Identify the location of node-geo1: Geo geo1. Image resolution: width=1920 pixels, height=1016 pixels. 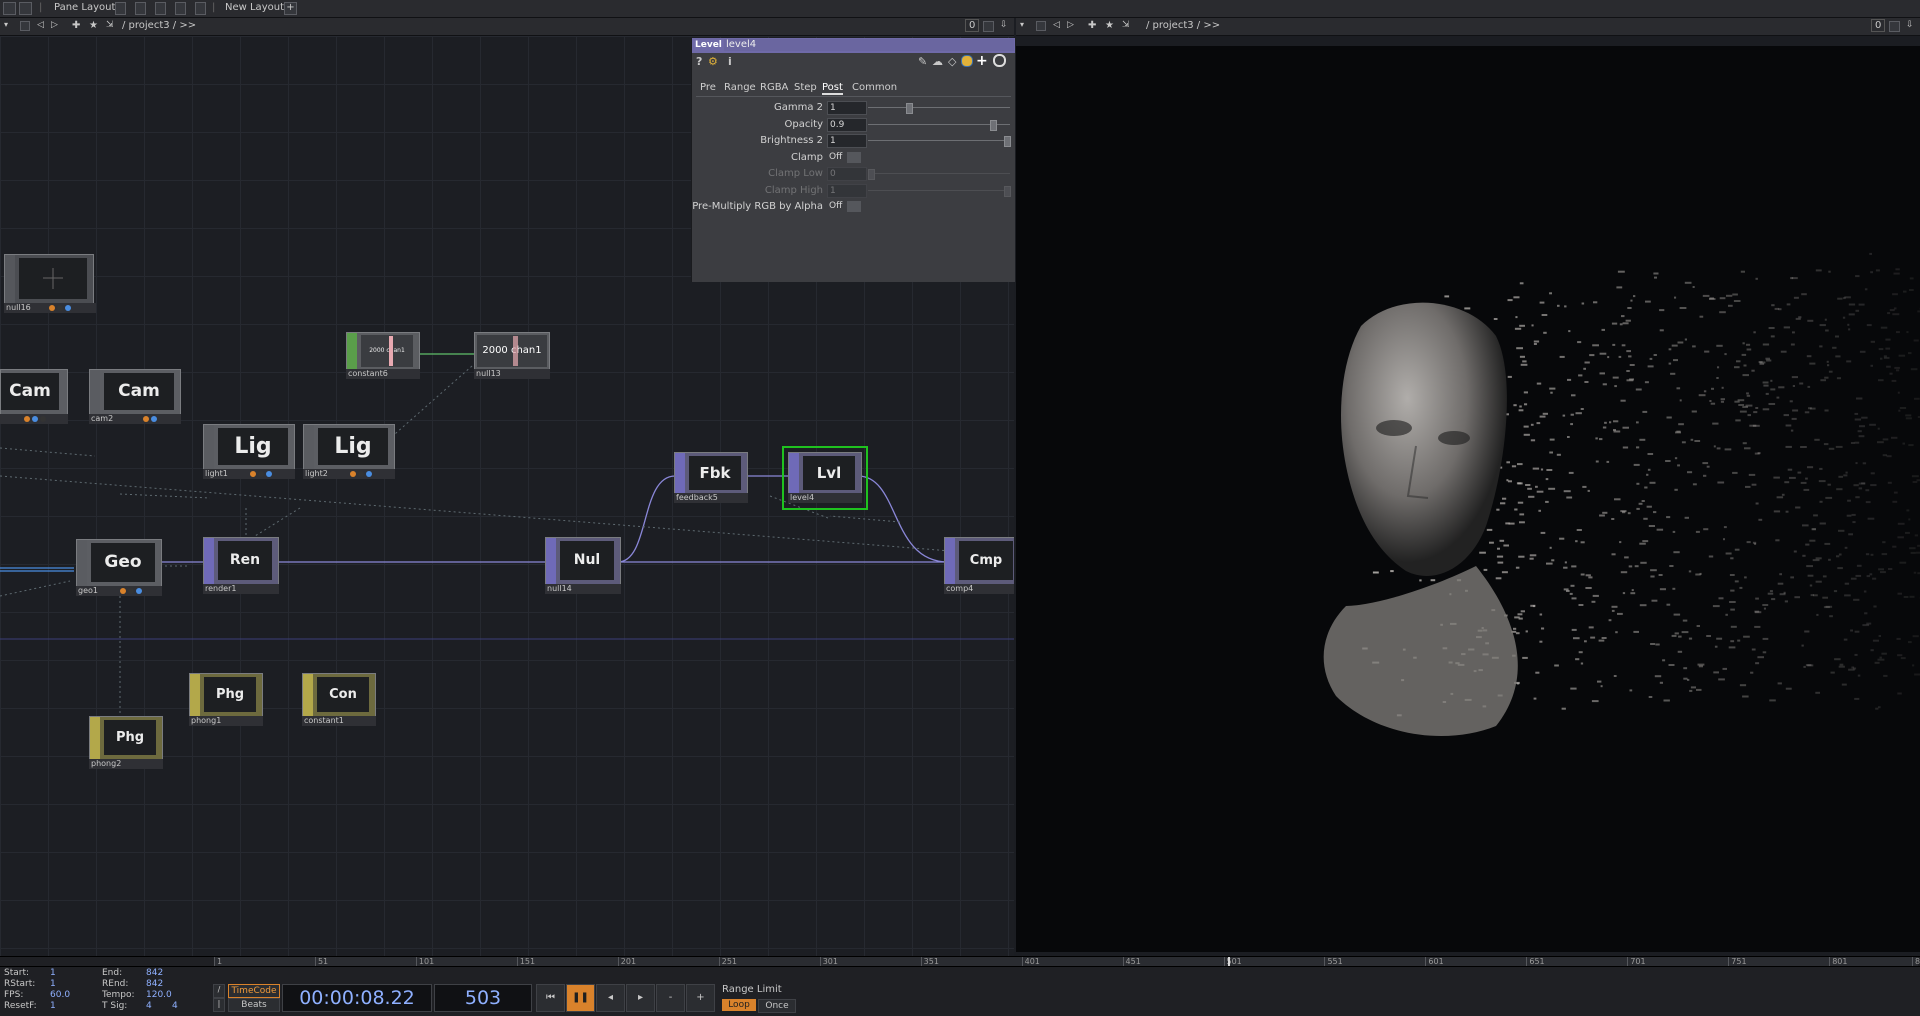
(119, 568).